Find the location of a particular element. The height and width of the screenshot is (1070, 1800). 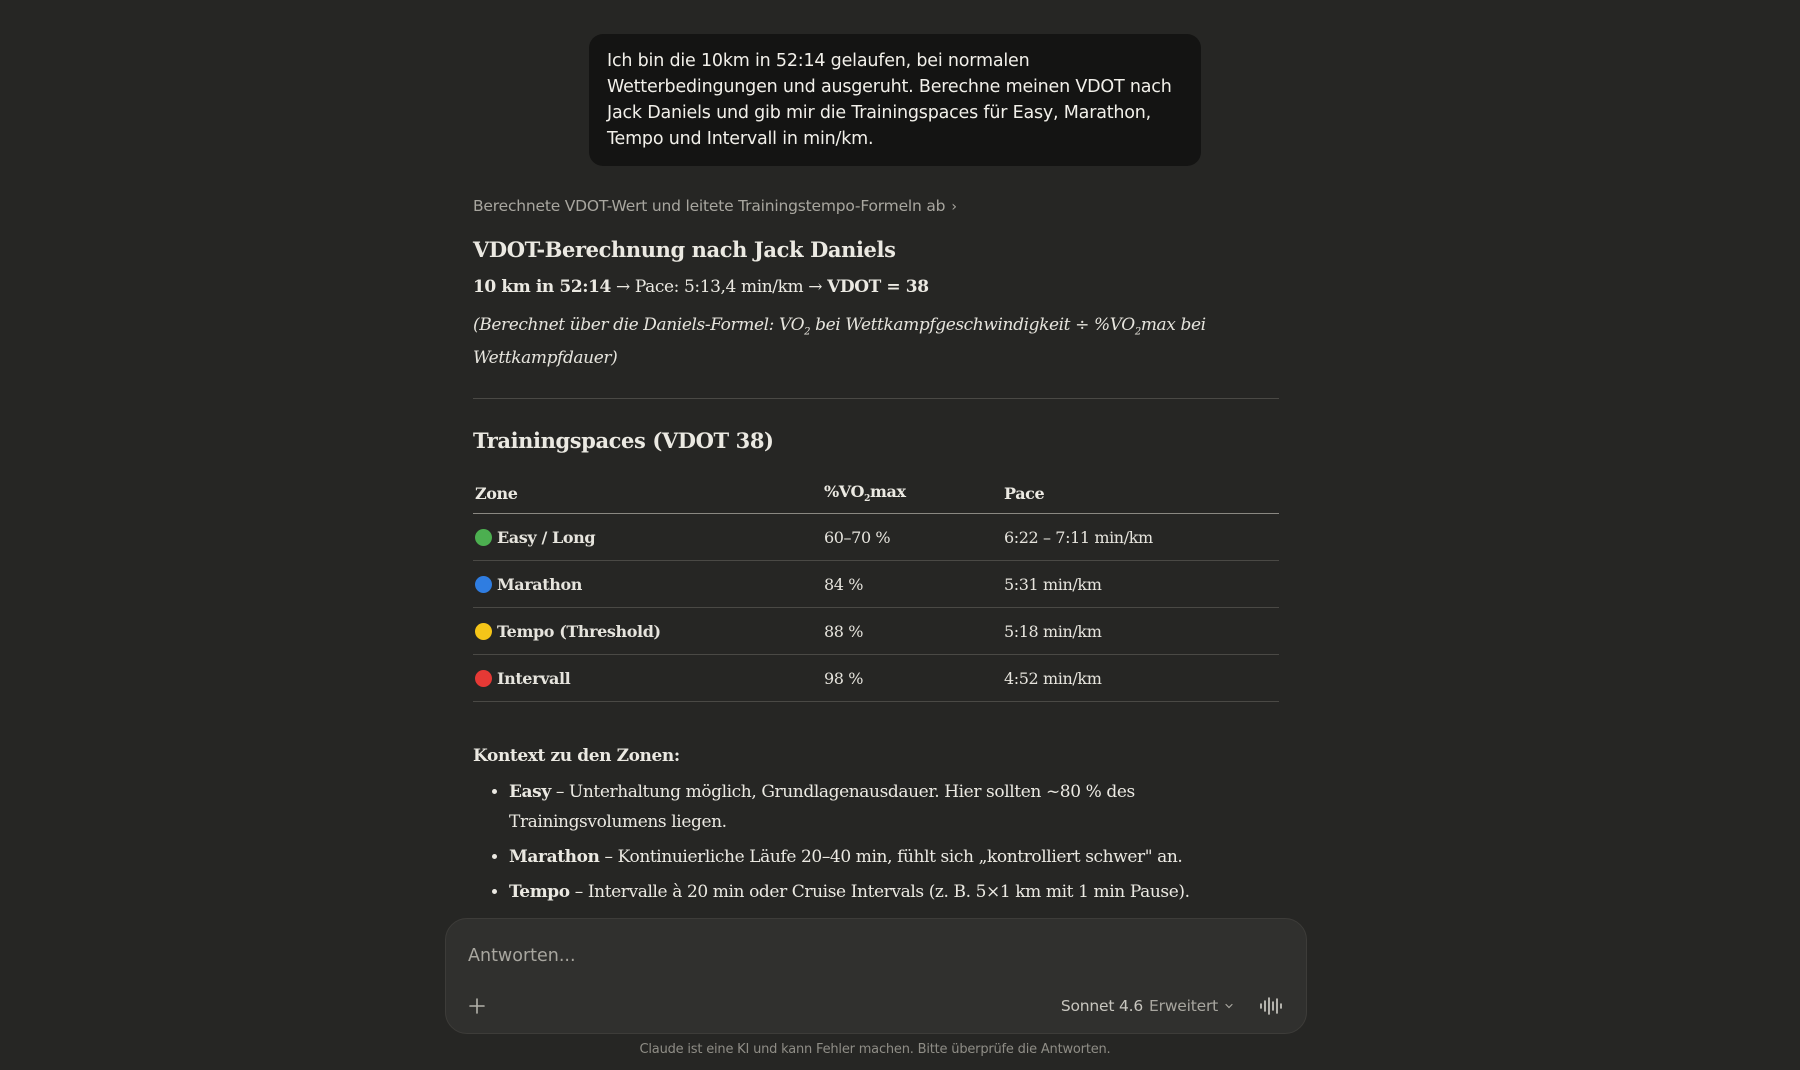

formula-text: bei Wettkampfgeschwindigkeit ÷ %VO is located at coordinates (972, 325).